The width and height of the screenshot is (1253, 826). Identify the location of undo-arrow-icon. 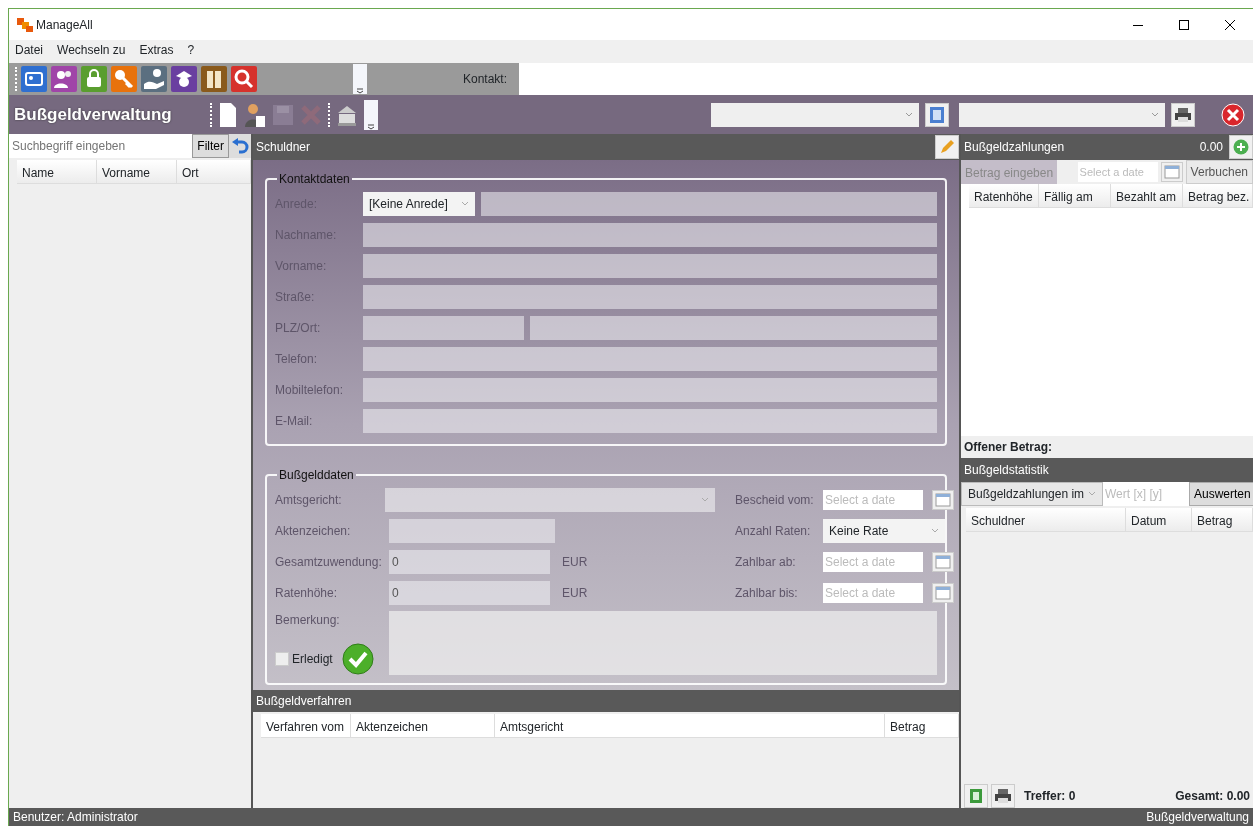
(240, 146).